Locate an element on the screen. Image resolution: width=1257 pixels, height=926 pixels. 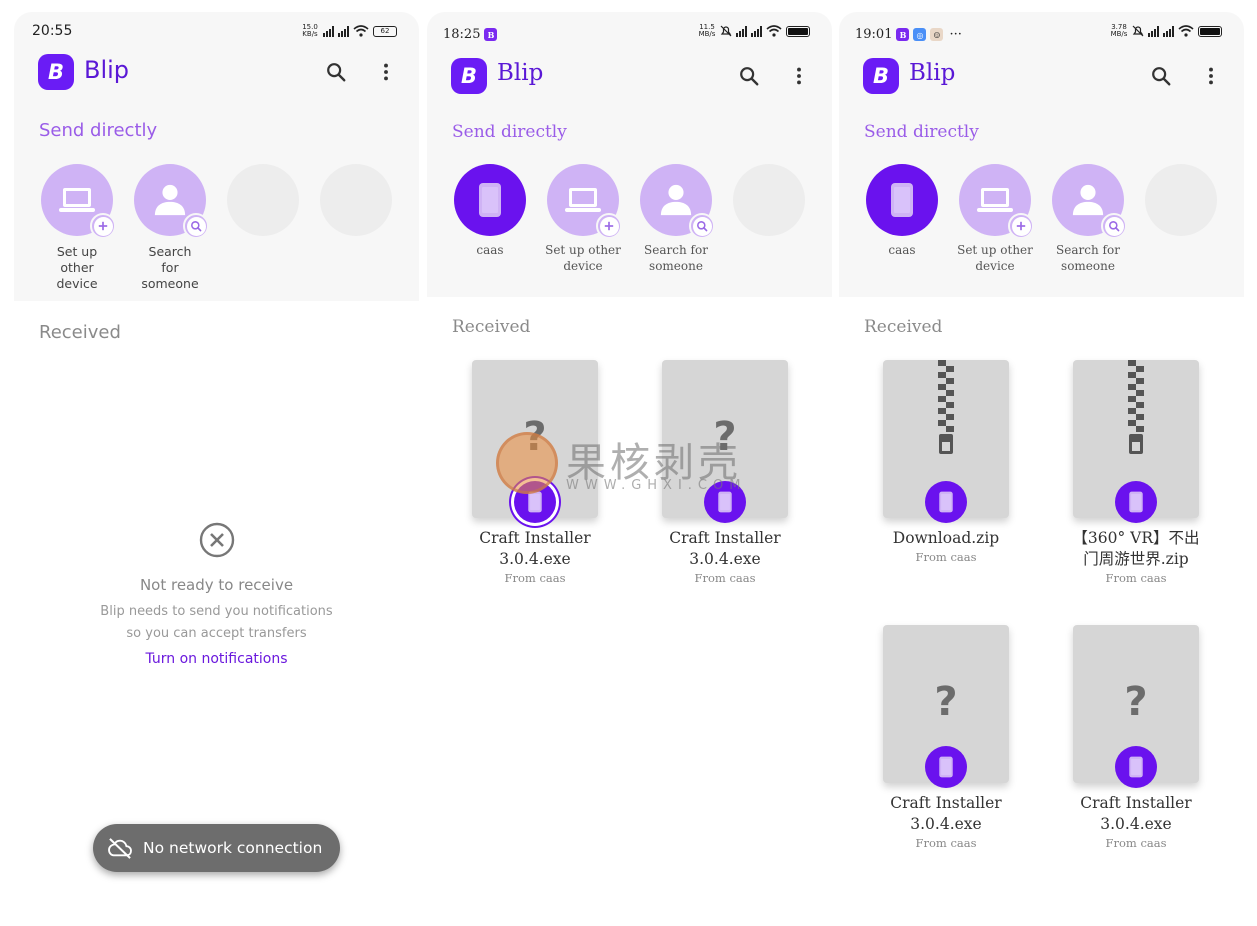
more-notifications-icon: ··· is located at coordinates (955, 34).